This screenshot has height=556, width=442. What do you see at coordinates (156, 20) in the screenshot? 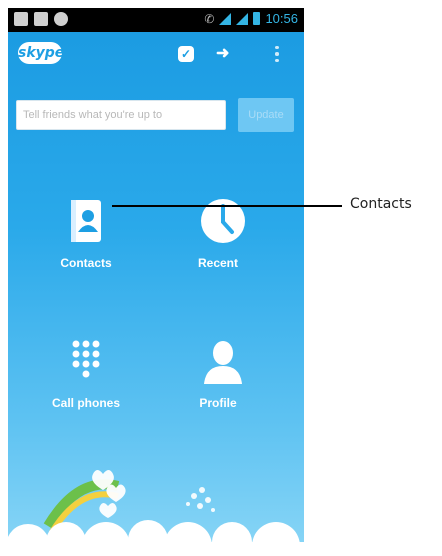
I see `status-bar: ✆ 10:56` at bounding box center [156, 20].